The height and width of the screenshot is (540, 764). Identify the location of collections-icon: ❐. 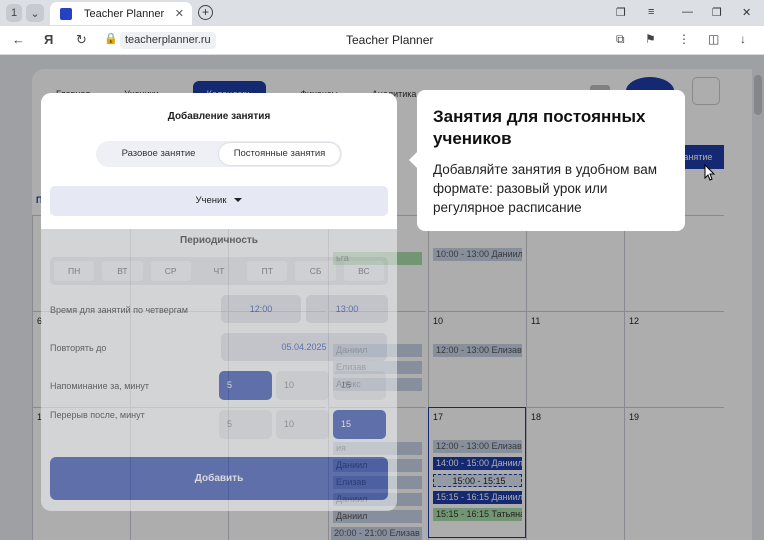
(621, 12).